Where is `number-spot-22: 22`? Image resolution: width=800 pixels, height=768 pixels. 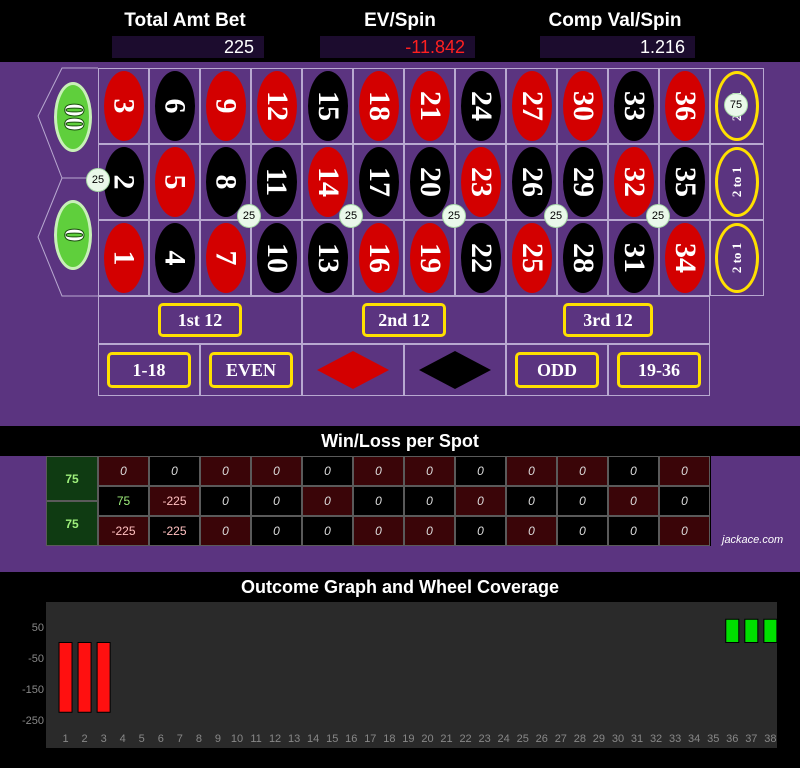
number-spot-22: 22 is located at coordinates (480, 258).